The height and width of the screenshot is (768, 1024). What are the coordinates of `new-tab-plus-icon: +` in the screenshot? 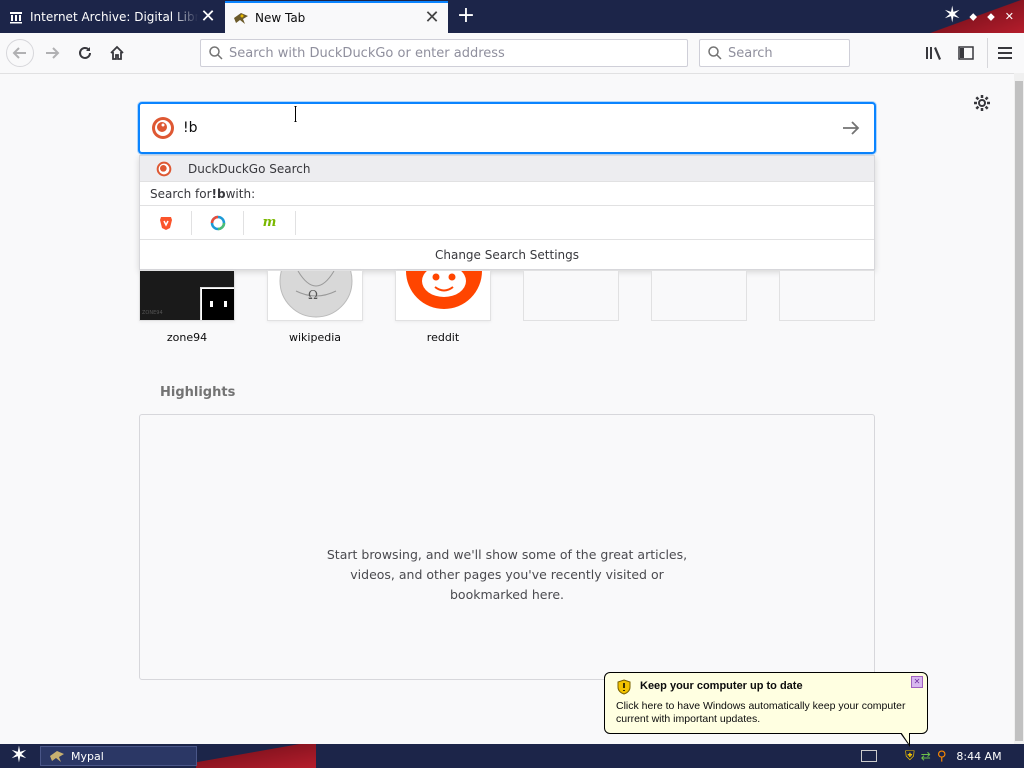 It's located at (466, 16).